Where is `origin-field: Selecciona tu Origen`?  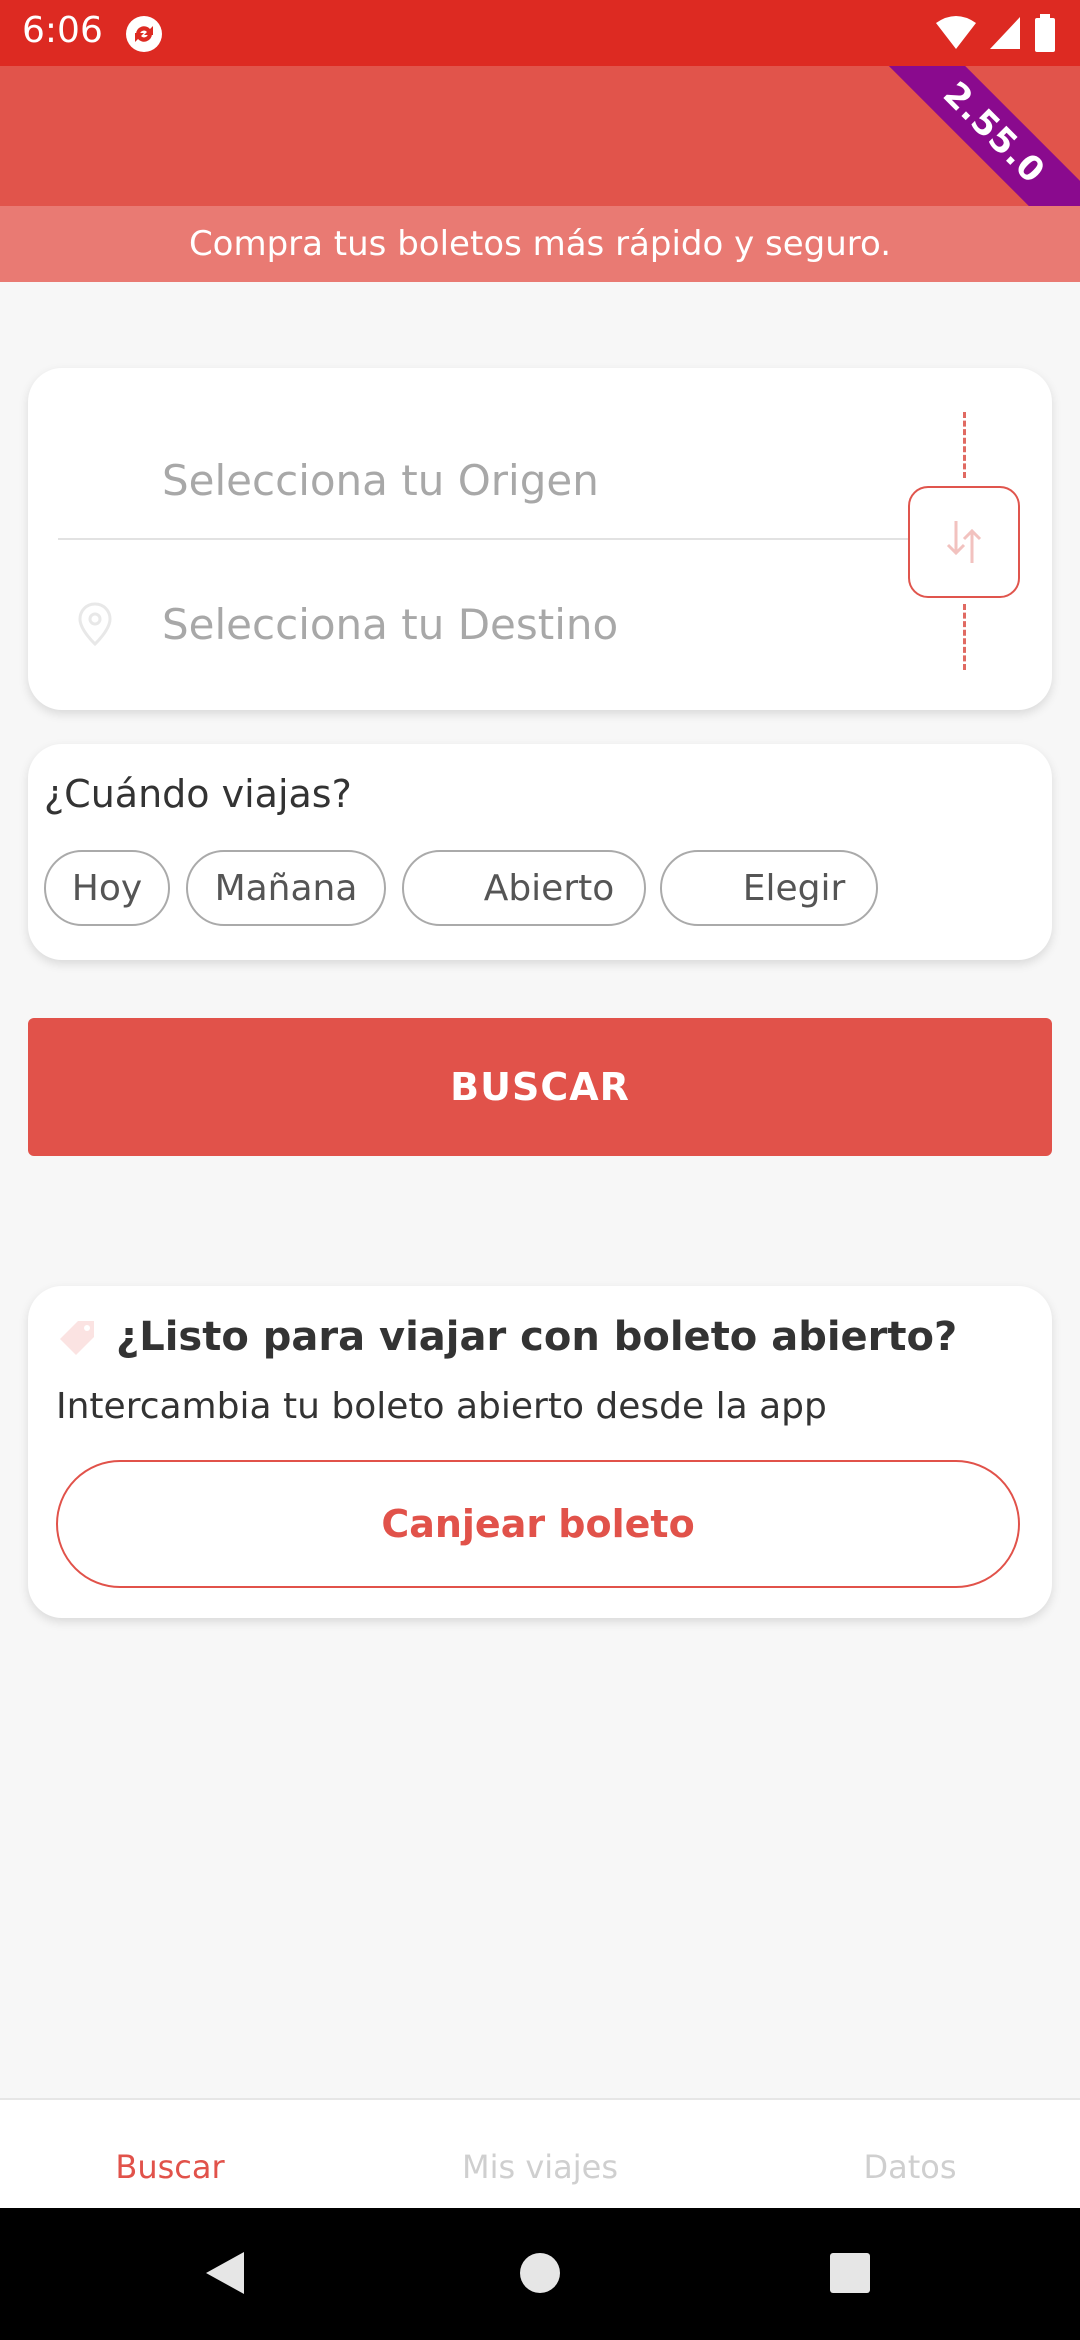
origin-field: Selecciona tu Origen is located at coordinates (453, 480).